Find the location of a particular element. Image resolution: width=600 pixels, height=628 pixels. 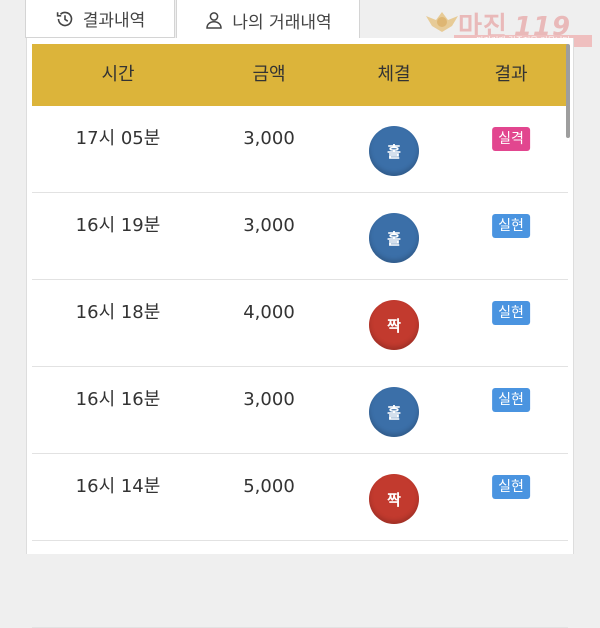

header-amount: 금액 is located at coordinates (269, 74).